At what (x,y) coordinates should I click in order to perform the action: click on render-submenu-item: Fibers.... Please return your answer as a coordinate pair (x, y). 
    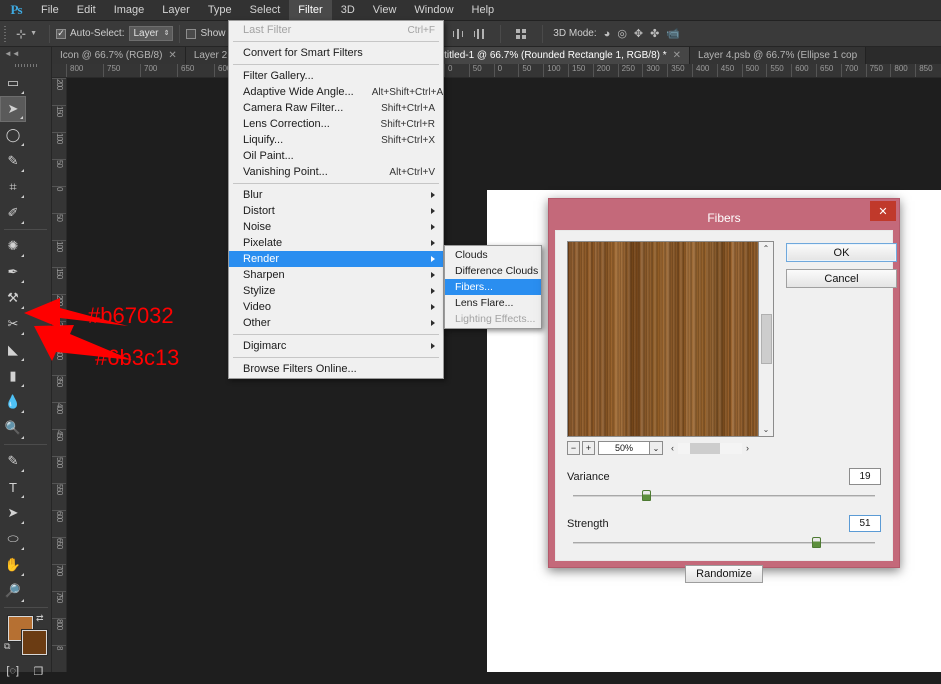
    Looking at the image, I should click on (493, 287).